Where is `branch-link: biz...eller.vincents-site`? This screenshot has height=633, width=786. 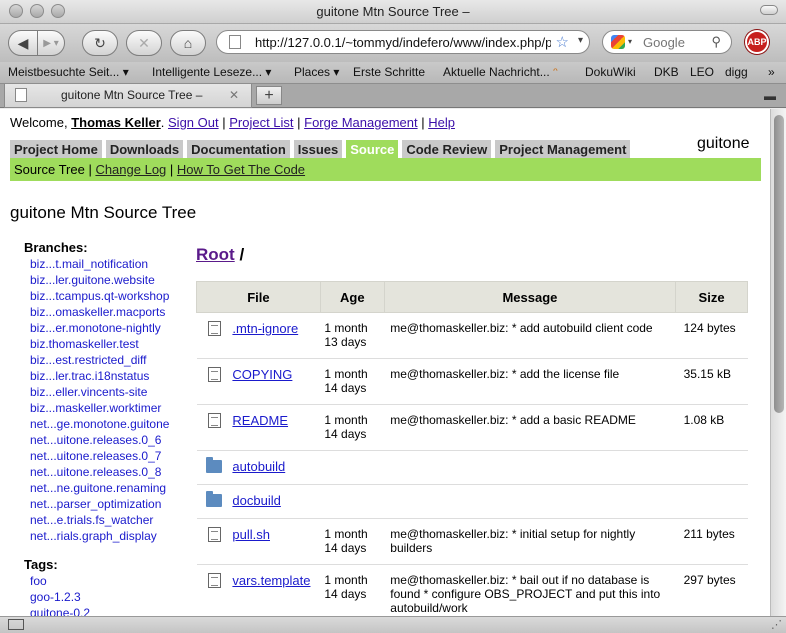 branch-link: biz...eller.vincents-site is located at coordinates (110, 392).